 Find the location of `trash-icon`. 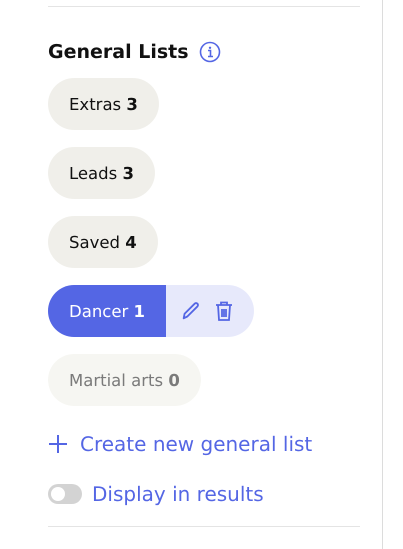

trash-icon is located at coordinates (224, 311).